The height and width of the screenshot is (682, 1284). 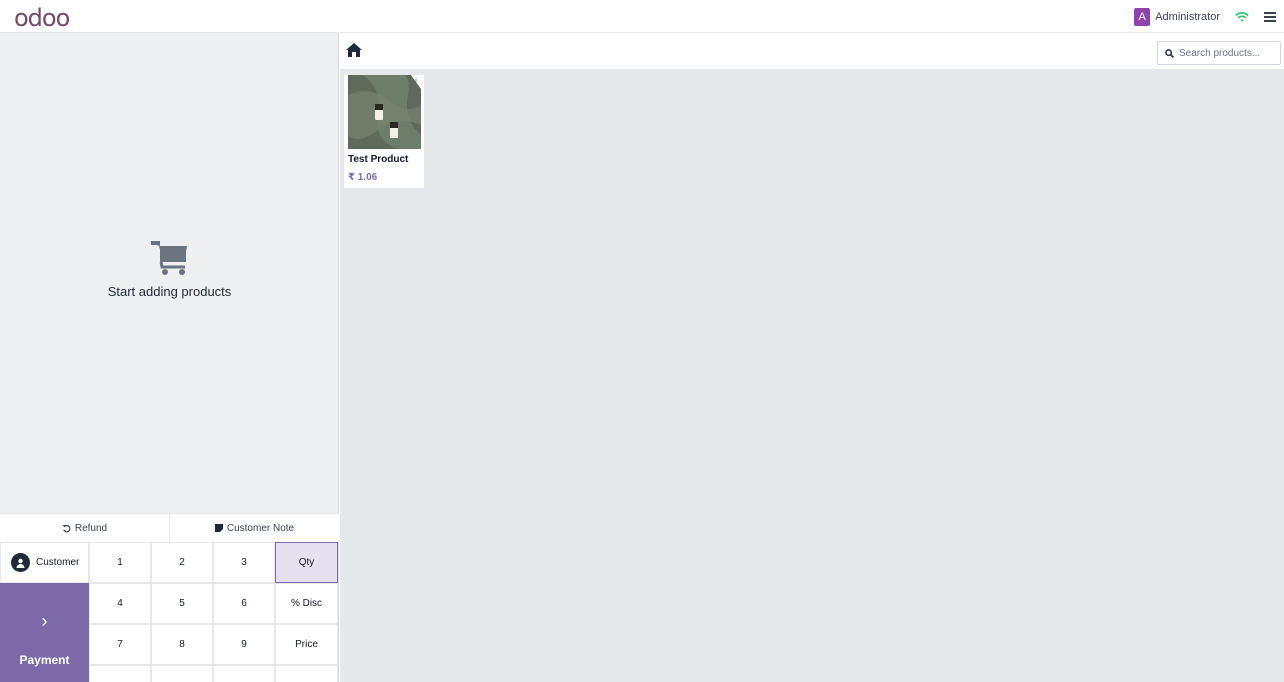 I want to click on qty-mode-button: Qty, so click(x=306, y=562).